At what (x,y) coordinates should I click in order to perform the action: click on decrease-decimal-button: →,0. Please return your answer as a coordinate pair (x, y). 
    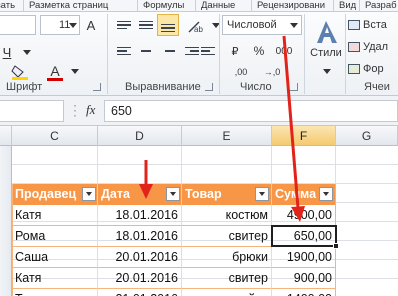
    Looking at the image, I should click on (272, 72).